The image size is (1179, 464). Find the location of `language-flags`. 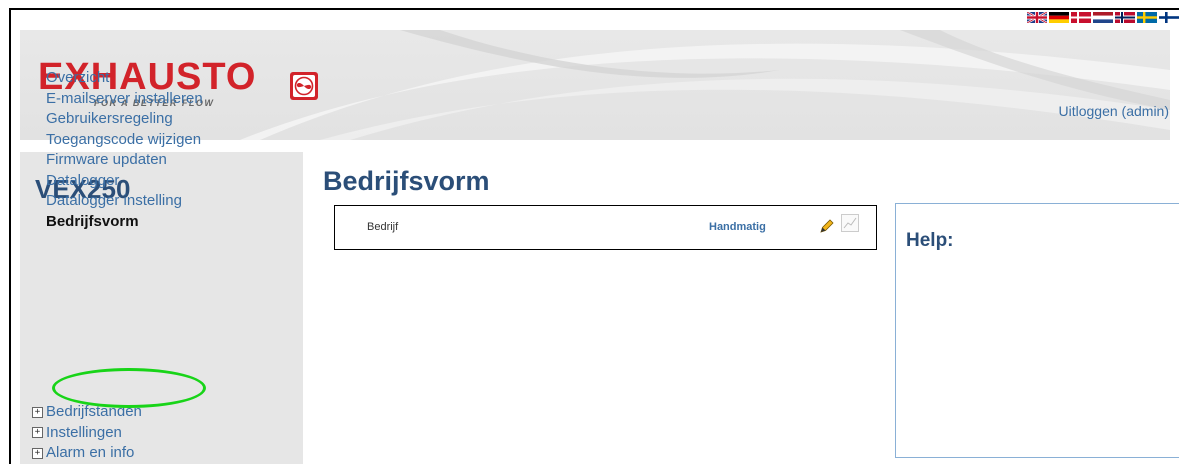

language-flags is located at coordinates (1103, 17).